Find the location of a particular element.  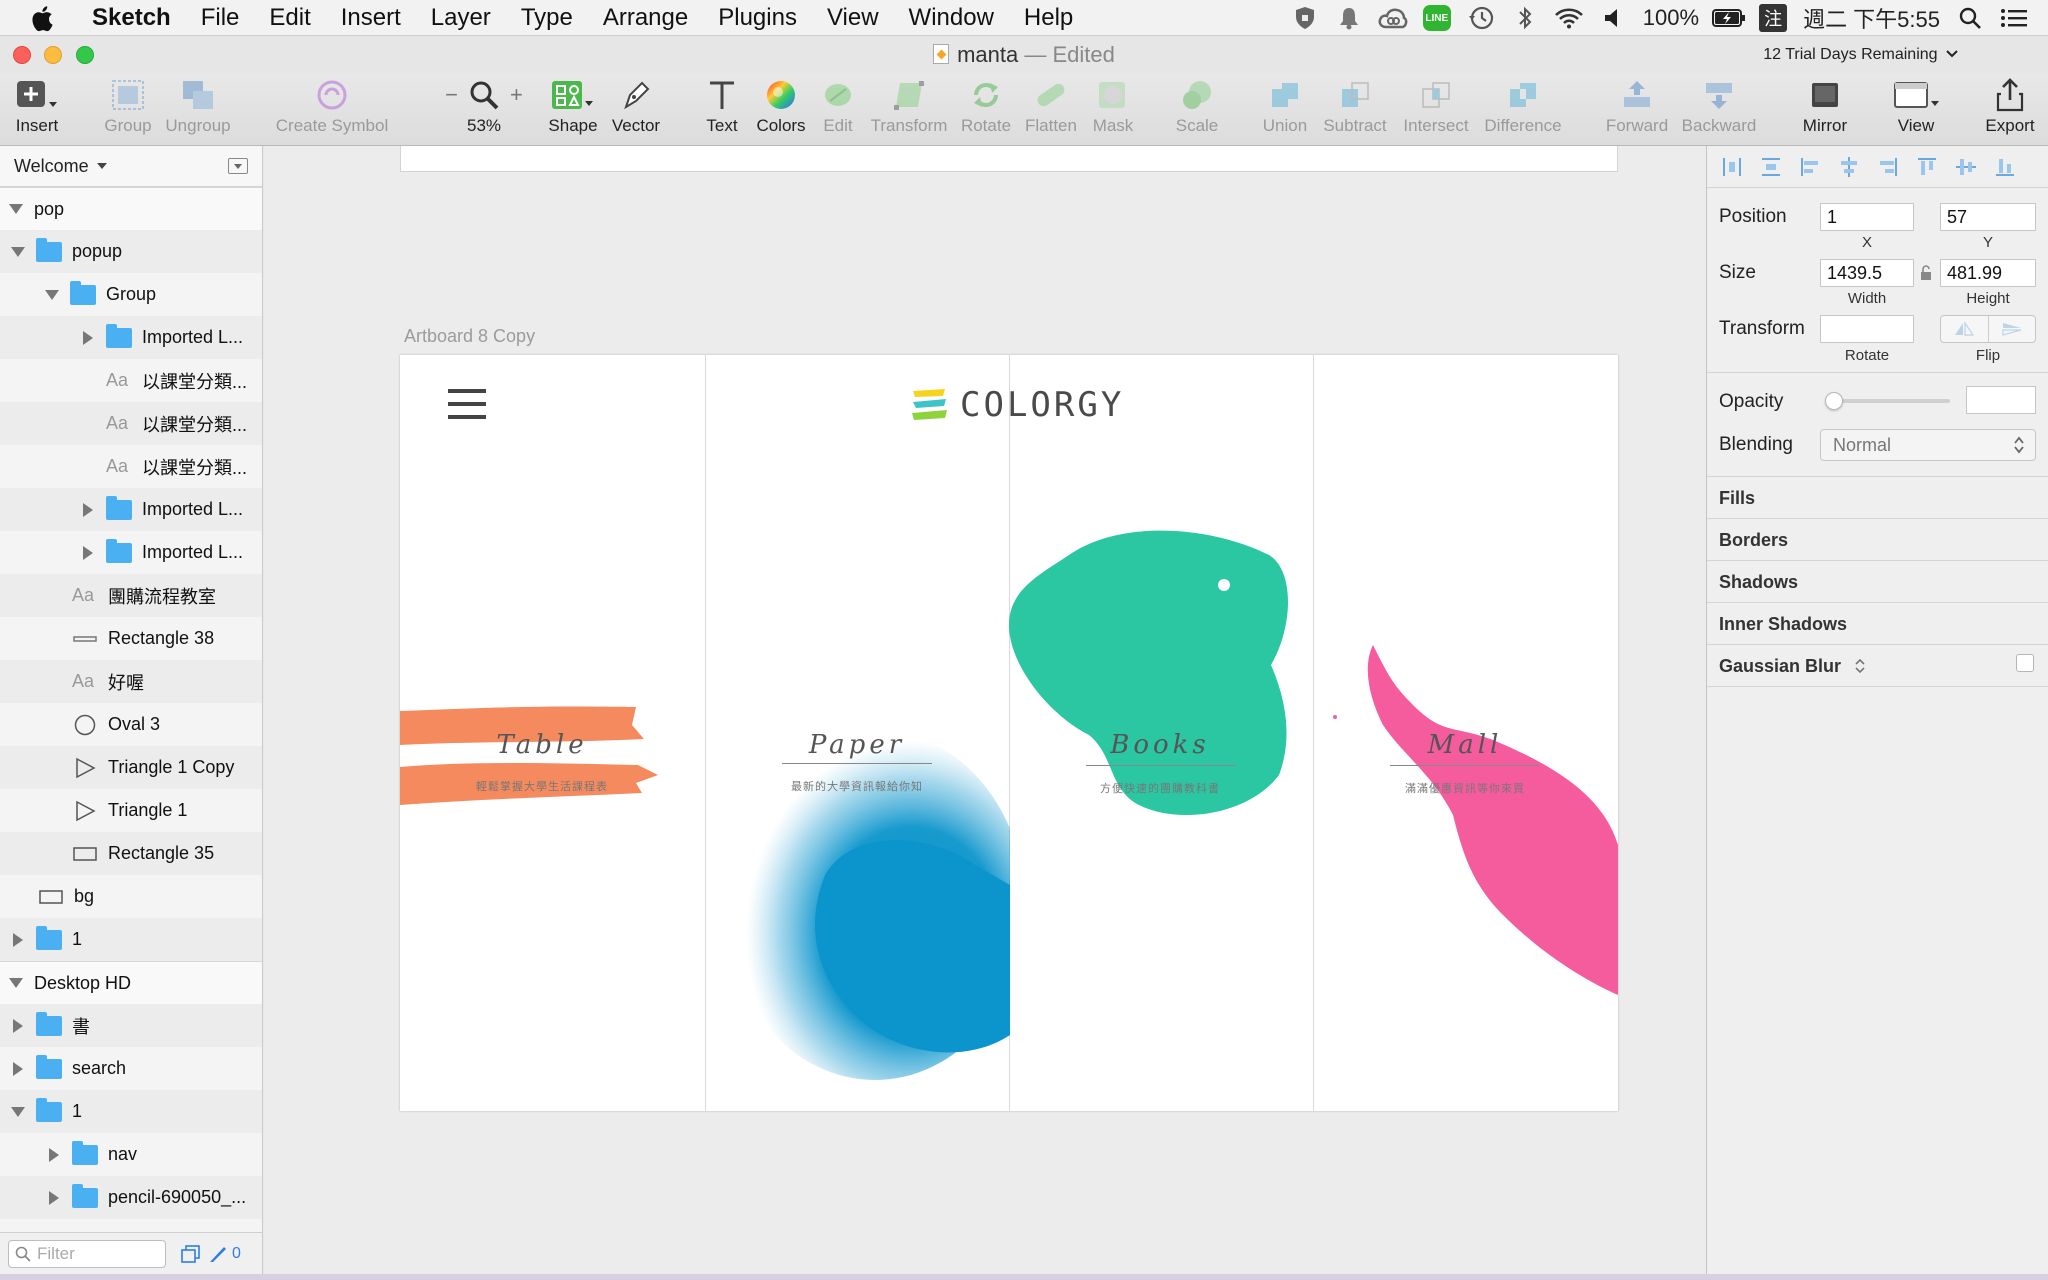

layer-row-triangle-1: Triangle 1 is located at coordinates (131, 810).